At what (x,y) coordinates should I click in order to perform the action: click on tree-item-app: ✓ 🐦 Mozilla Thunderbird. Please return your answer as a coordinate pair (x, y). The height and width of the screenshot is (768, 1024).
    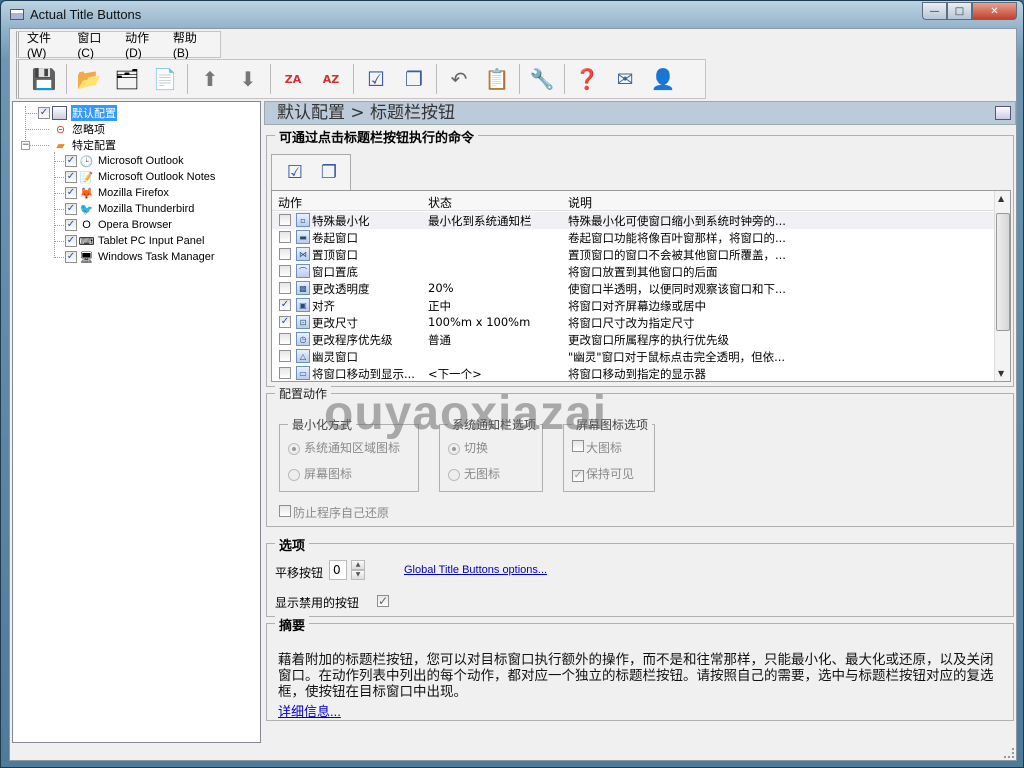
    Looking at the image, I should click on (129, 209).